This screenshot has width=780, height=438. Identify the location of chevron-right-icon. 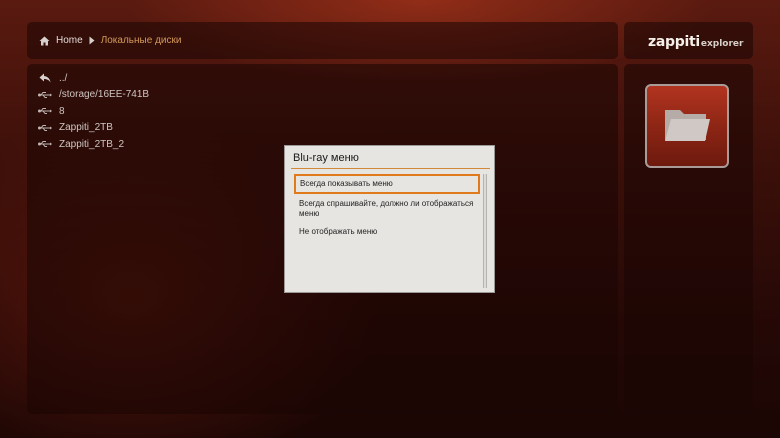
(92, 40).